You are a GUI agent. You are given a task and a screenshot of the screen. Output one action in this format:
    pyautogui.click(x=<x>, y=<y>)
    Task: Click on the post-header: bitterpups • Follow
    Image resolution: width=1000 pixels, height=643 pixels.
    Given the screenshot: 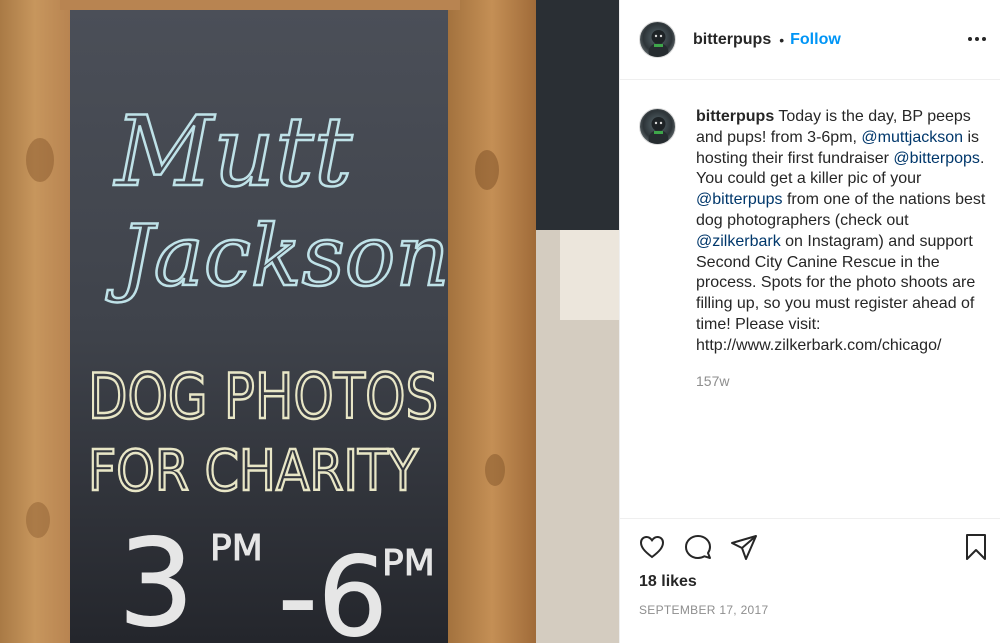 What is the action you would take?
    pyautogui.click(x=810, y=40)
    